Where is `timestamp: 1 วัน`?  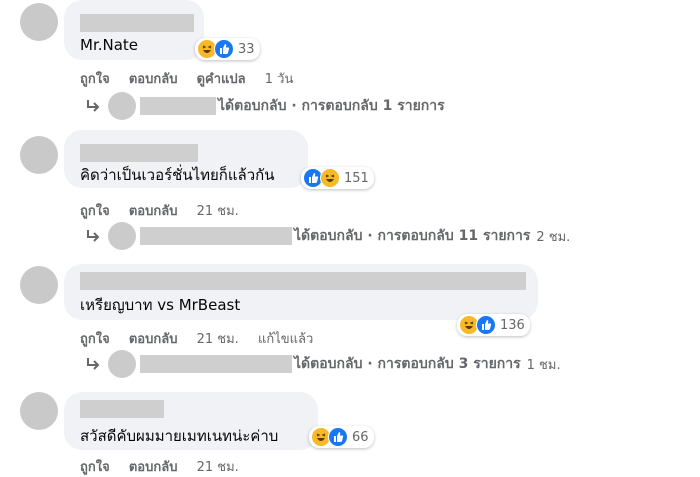 timestamp: 1 วัน is located at coordinates (279, 79).